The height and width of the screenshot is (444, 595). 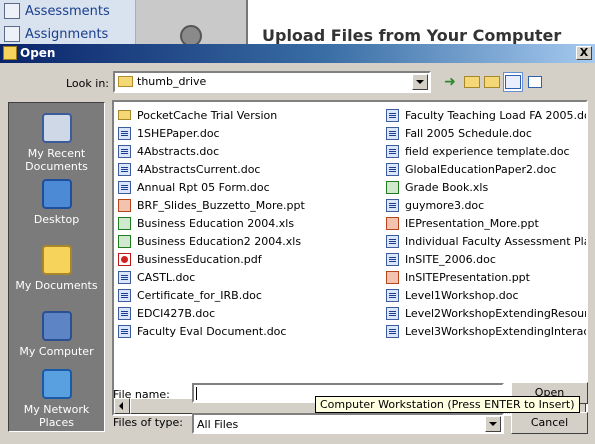 I want to click on file-list-item: 4AbstractsCurrent.doc, so click(x=249, y=169).